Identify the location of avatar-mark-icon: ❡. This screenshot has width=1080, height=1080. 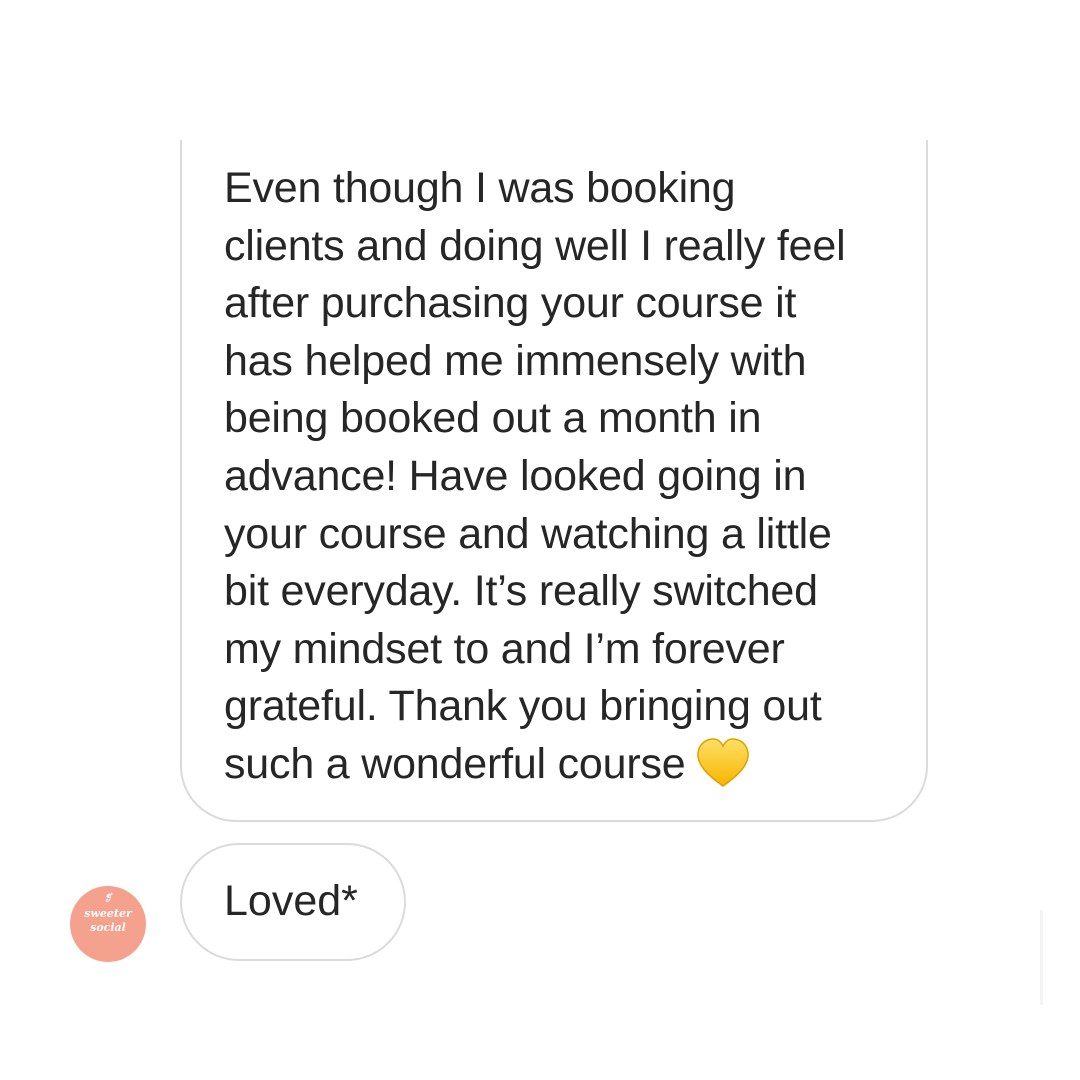
(108, 898).